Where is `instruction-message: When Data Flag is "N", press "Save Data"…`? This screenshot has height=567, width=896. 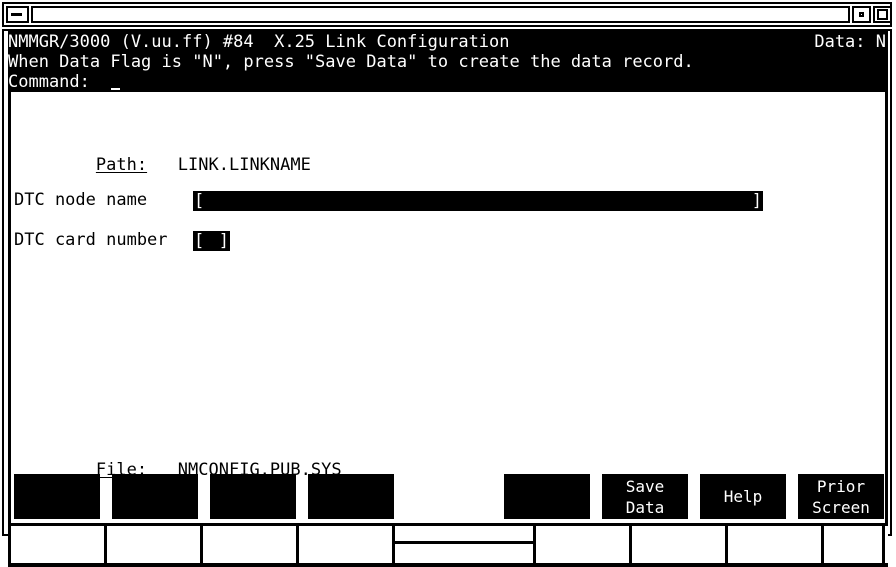 instruction-message: When Data Flag is "N", press "Save Data"… is located at coordinates (351, 62).